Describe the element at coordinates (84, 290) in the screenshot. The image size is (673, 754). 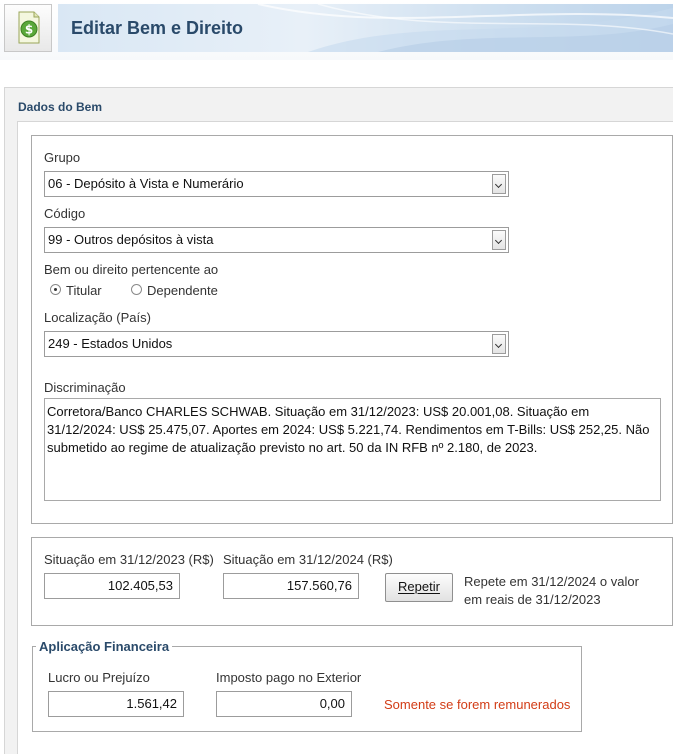
I see `titular-label: Titular` at that location.